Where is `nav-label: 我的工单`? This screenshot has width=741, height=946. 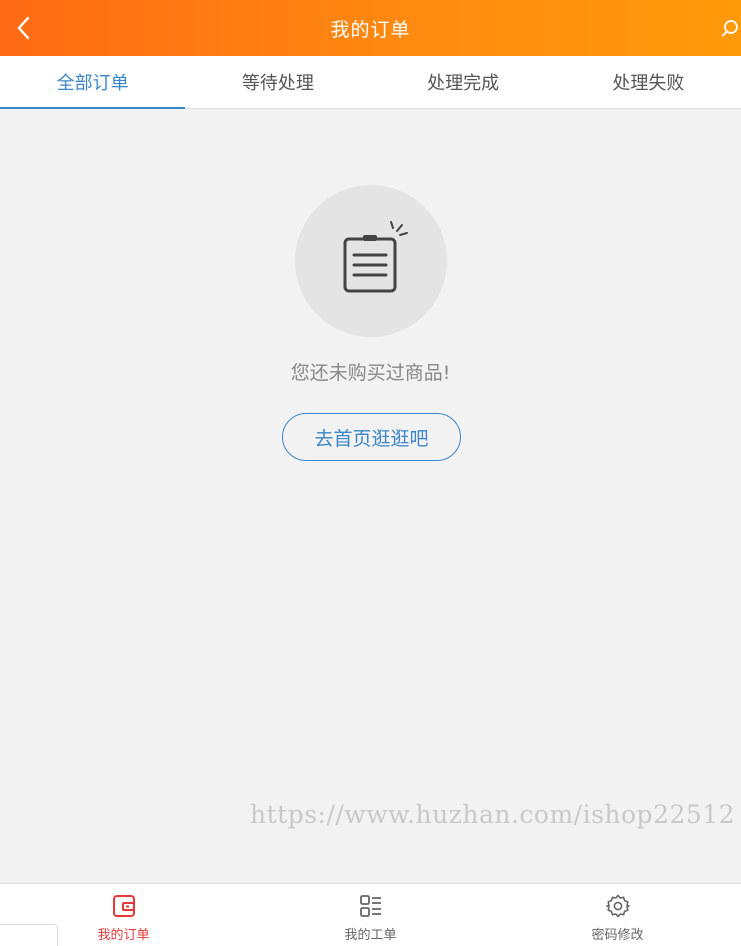 nav-label: 我的工单 is located at coordinates (370, 935).